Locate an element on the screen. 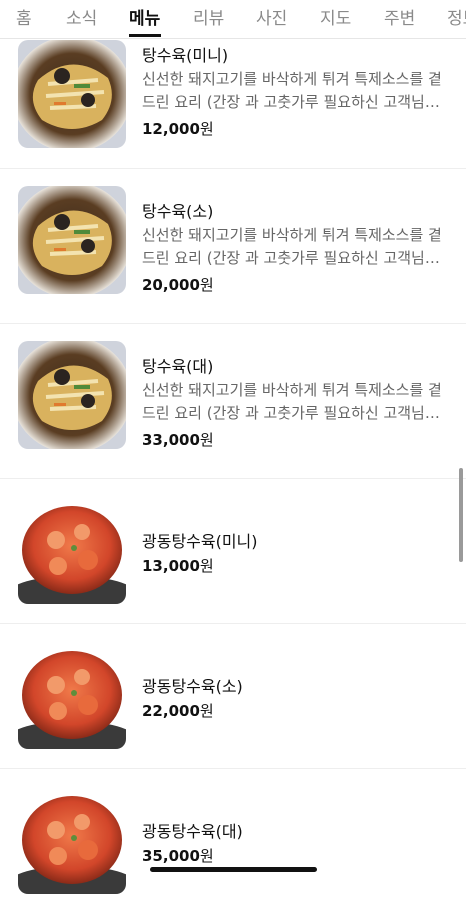 This screenshot has width=466, height=913. tab-info: 정보 is located at coordinates (456, 16).